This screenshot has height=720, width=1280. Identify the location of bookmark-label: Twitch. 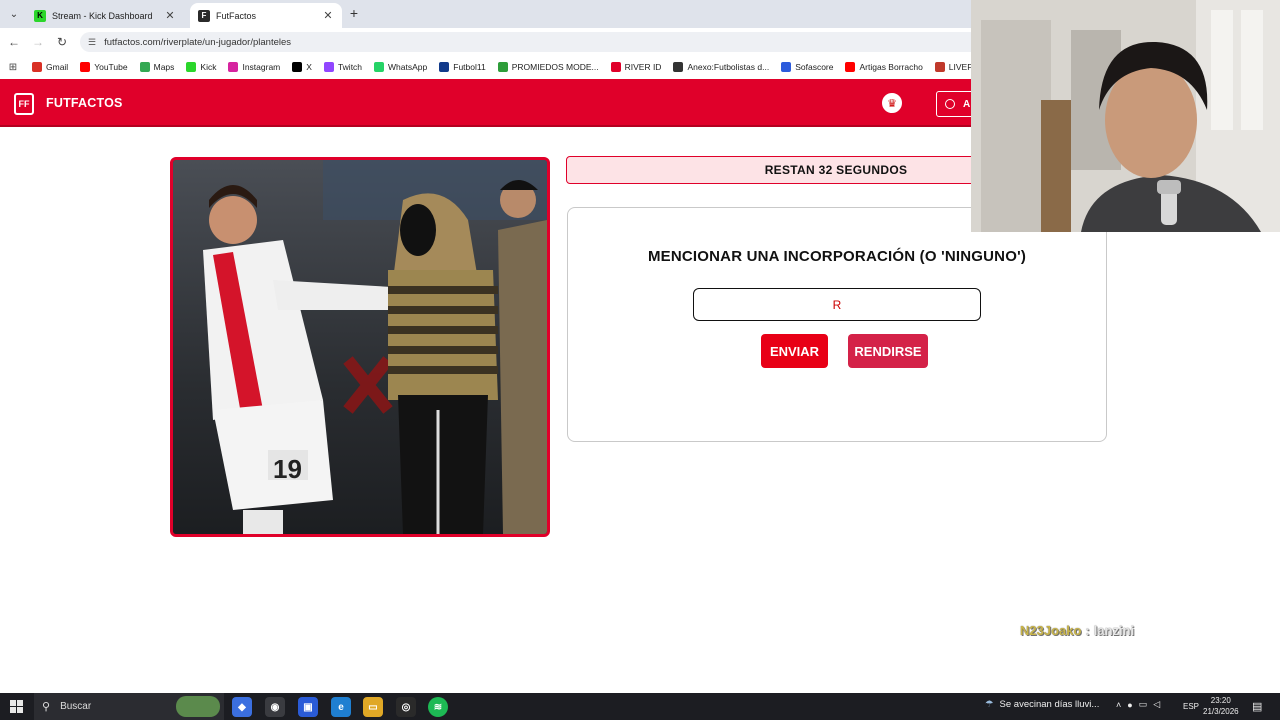
(350, 67).